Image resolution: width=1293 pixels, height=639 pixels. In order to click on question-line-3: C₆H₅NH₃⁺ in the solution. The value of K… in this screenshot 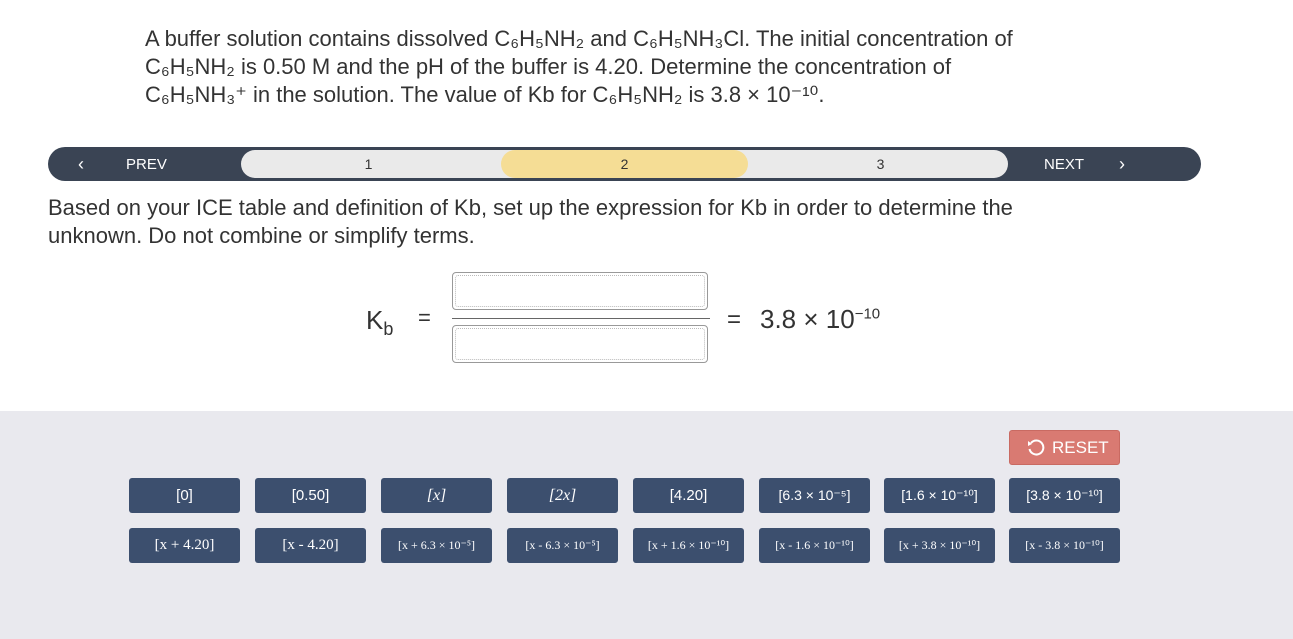, I will do `click(485, 94)`.